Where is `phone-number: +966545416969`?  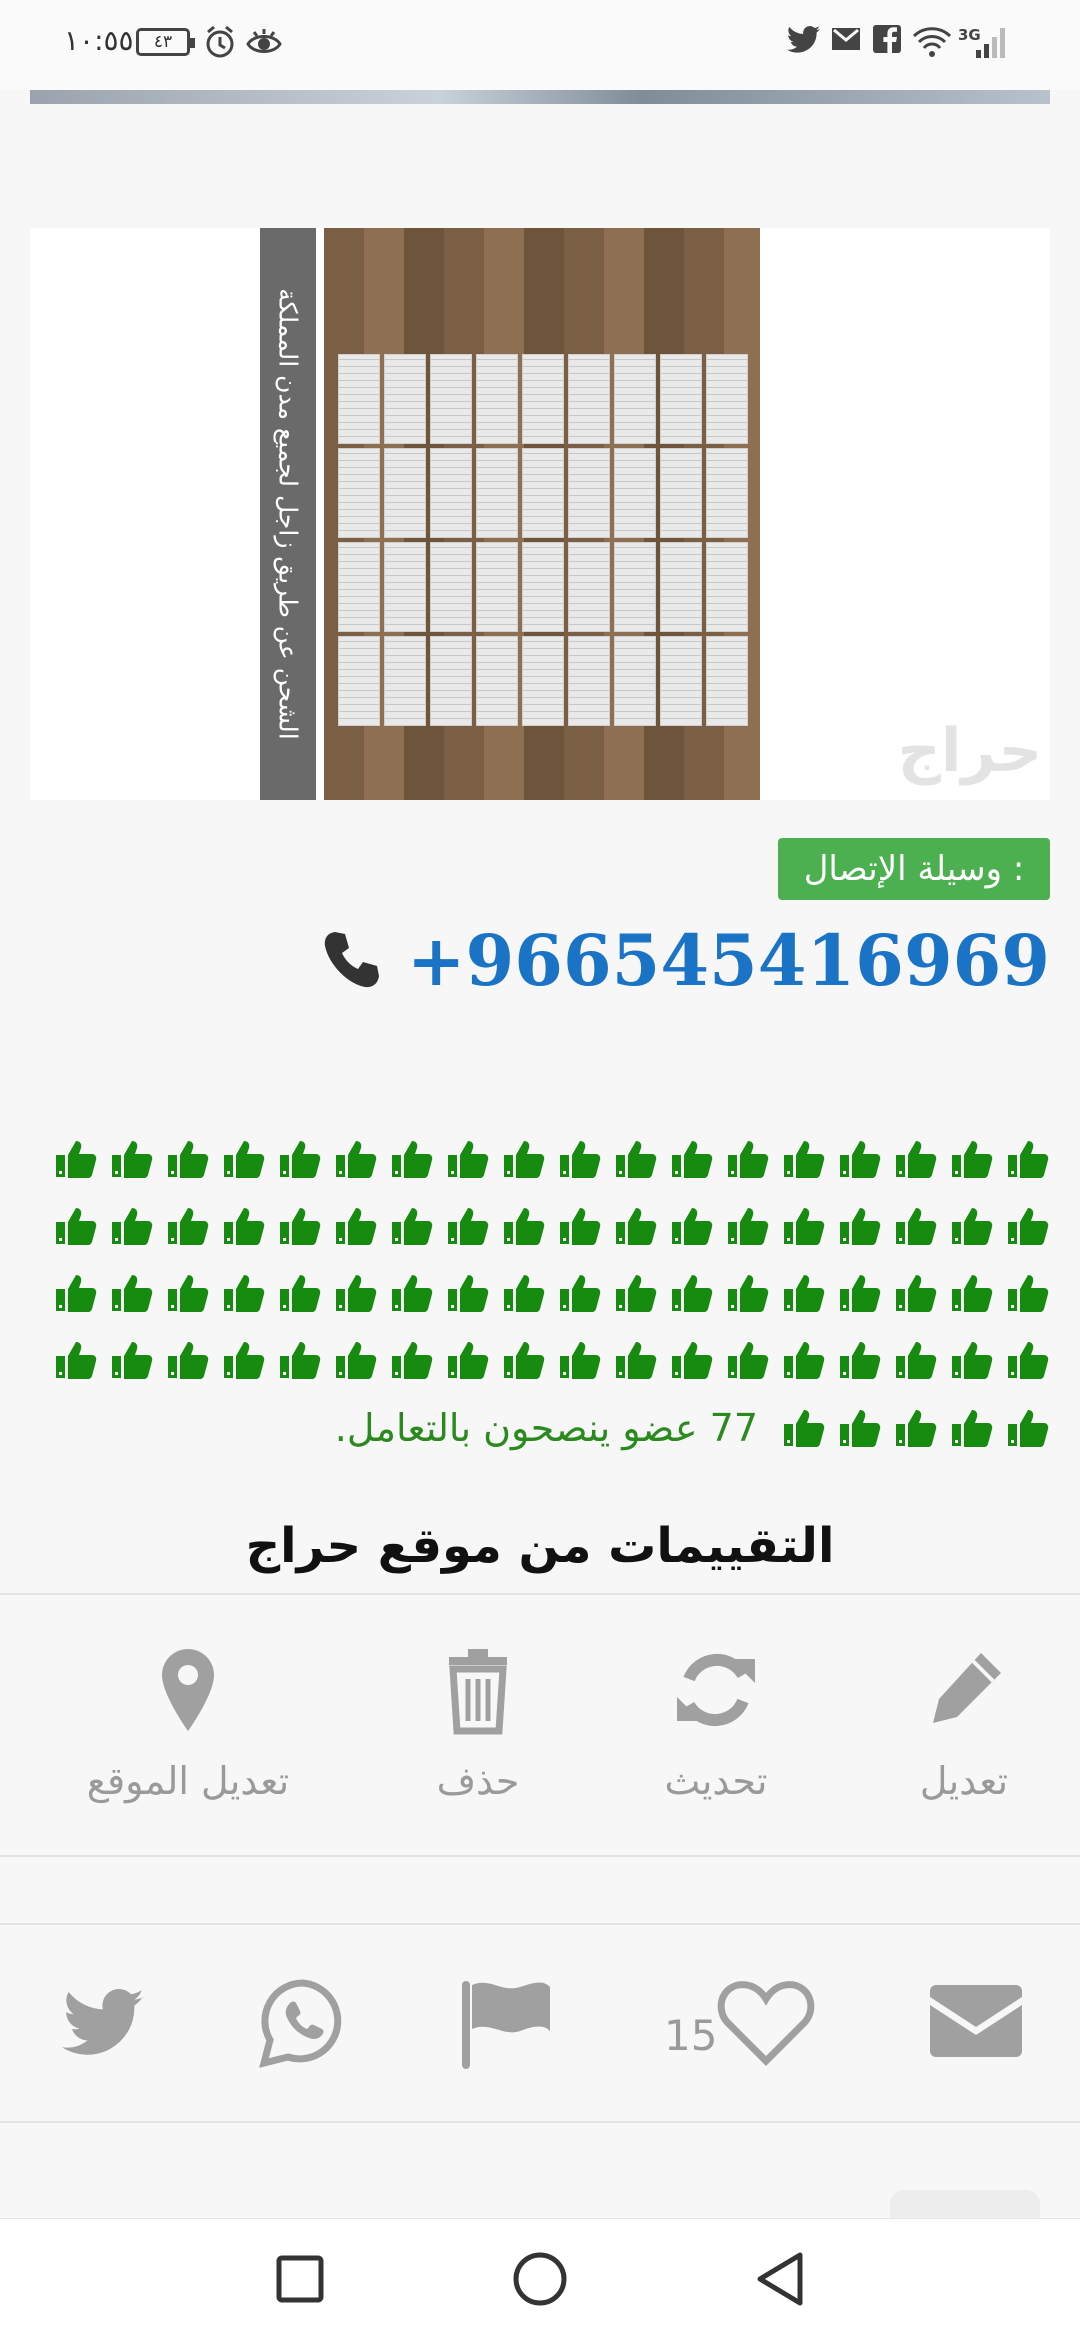 phone-number: +966545416969 is located at coordinates (728, 960).